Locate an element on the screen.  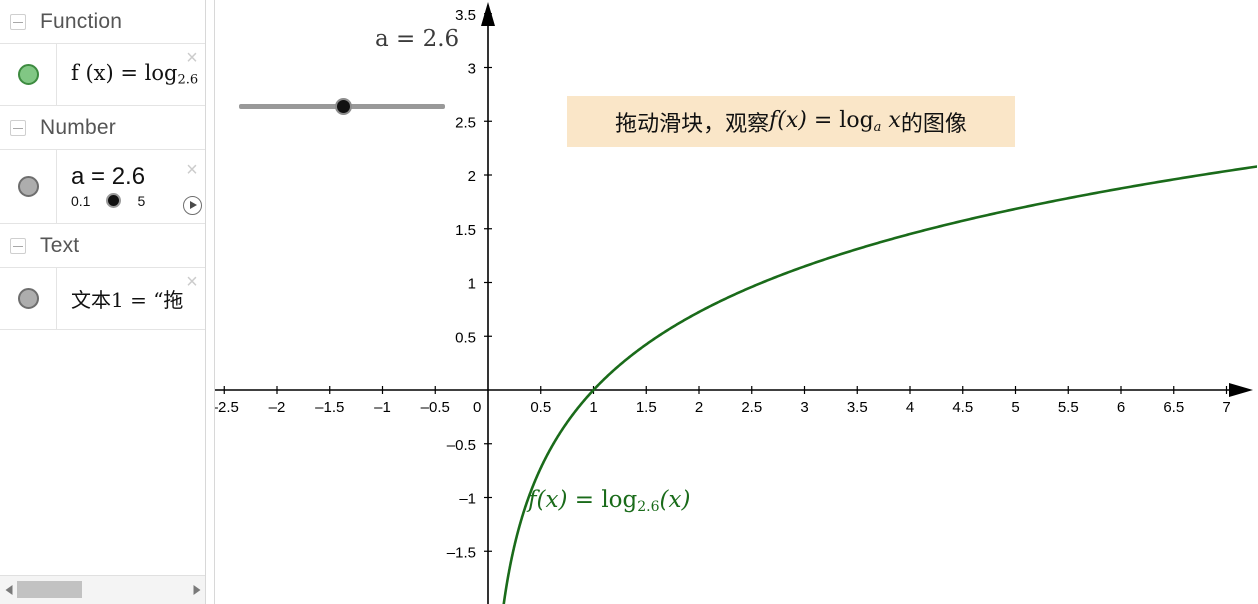
algebra-row-function: f (x) = log2.6 × is located at coordinates (102, 75).